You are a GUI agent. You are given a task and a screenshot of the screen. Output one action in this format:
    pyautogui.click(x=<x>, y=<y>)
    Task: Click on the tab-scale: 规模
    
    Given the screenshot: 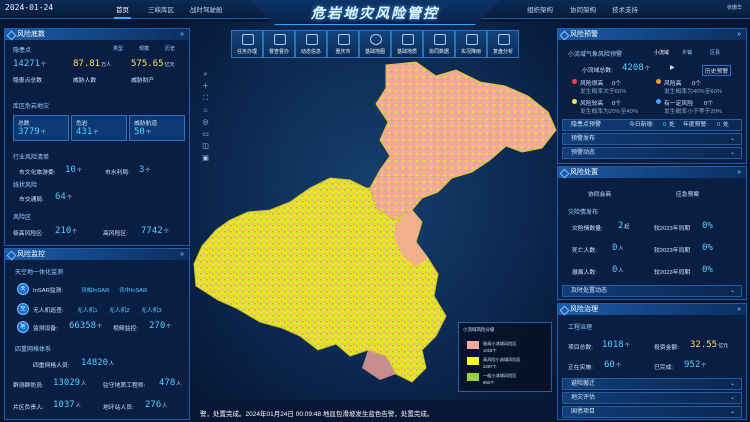 What is the action you would take?
    pyautogui.click(x=144, y=48)
    